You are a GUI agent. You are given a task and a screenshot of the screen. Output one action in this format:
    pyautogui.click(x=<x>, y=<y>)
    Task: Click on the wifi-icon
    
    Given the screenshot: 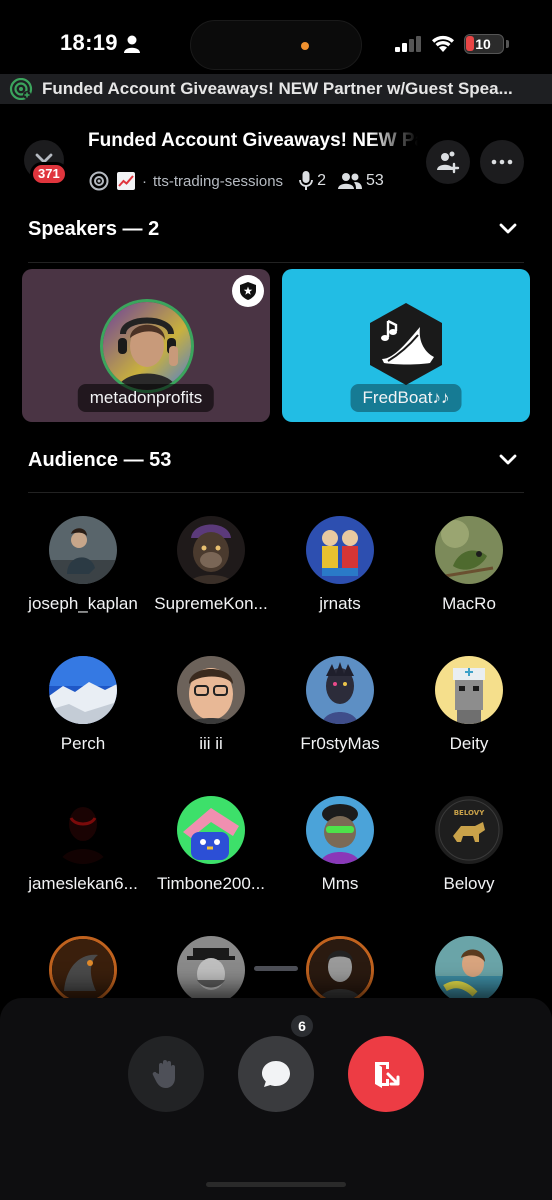 What is the action you would take?
    pyautogui.click(x=443, y=43)
    